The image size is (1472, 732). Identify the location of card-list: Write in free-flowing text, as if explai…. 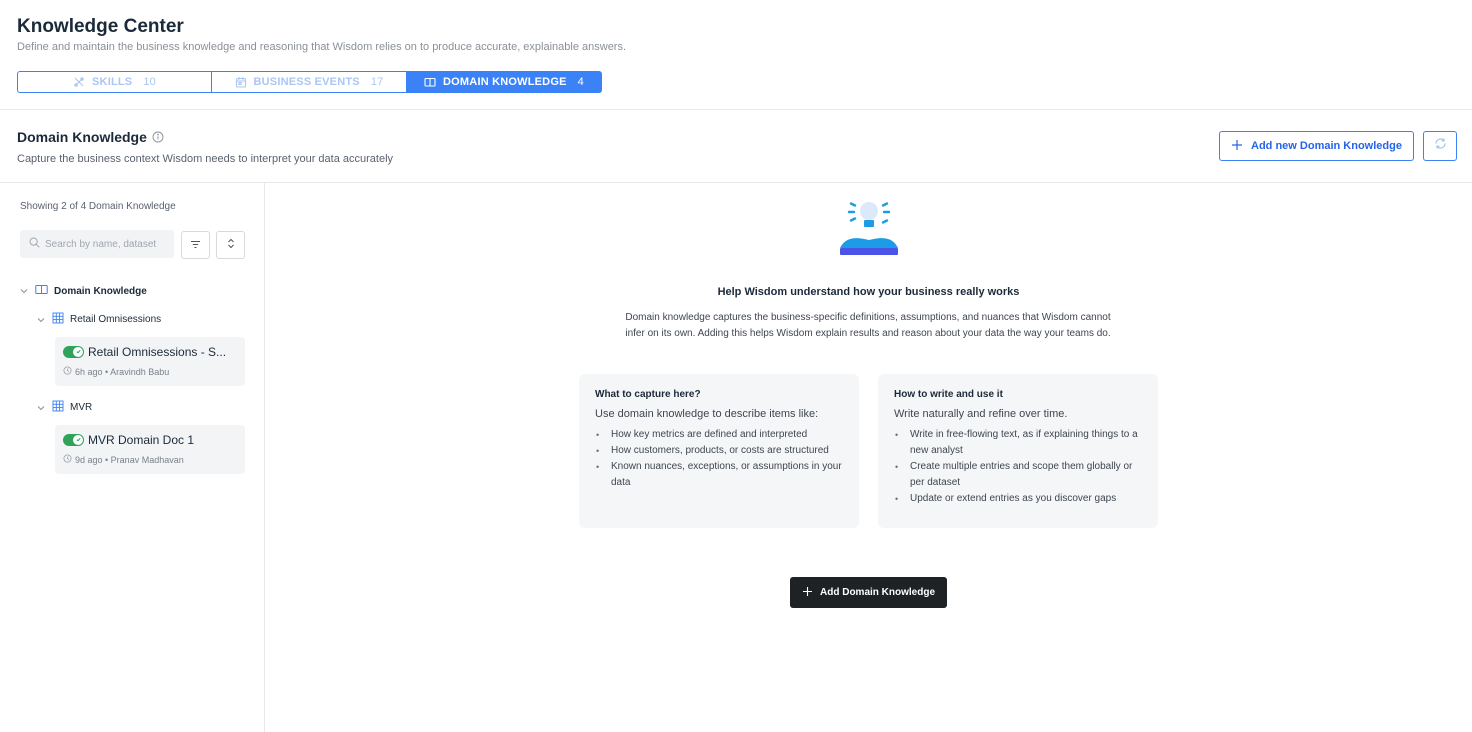
(1018, 467).